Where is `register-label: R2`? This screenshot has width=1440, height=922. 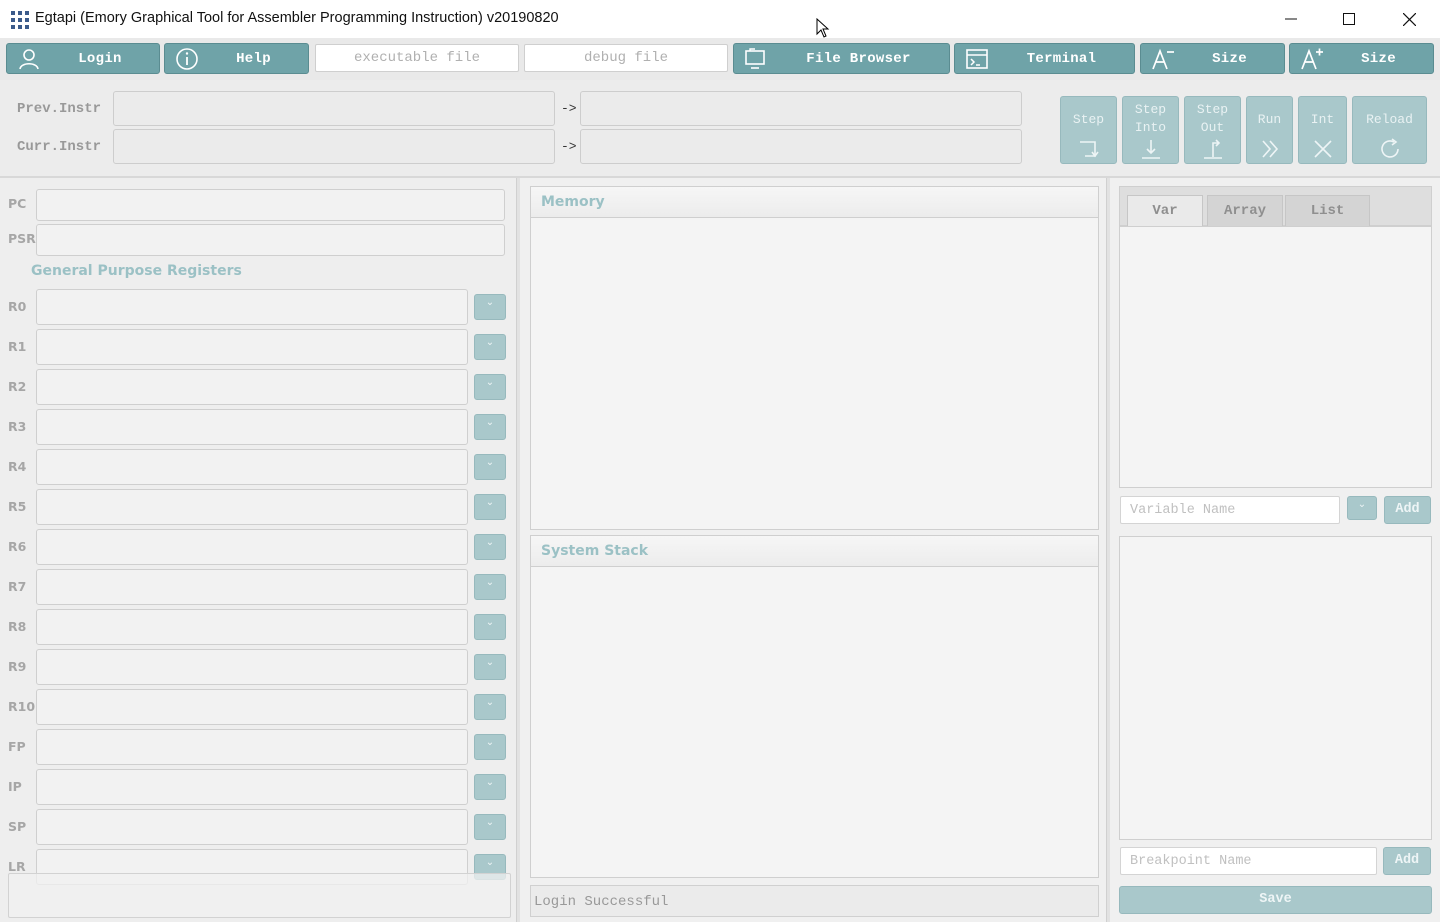
register-label: R2 is located at coordinates (17, 386).